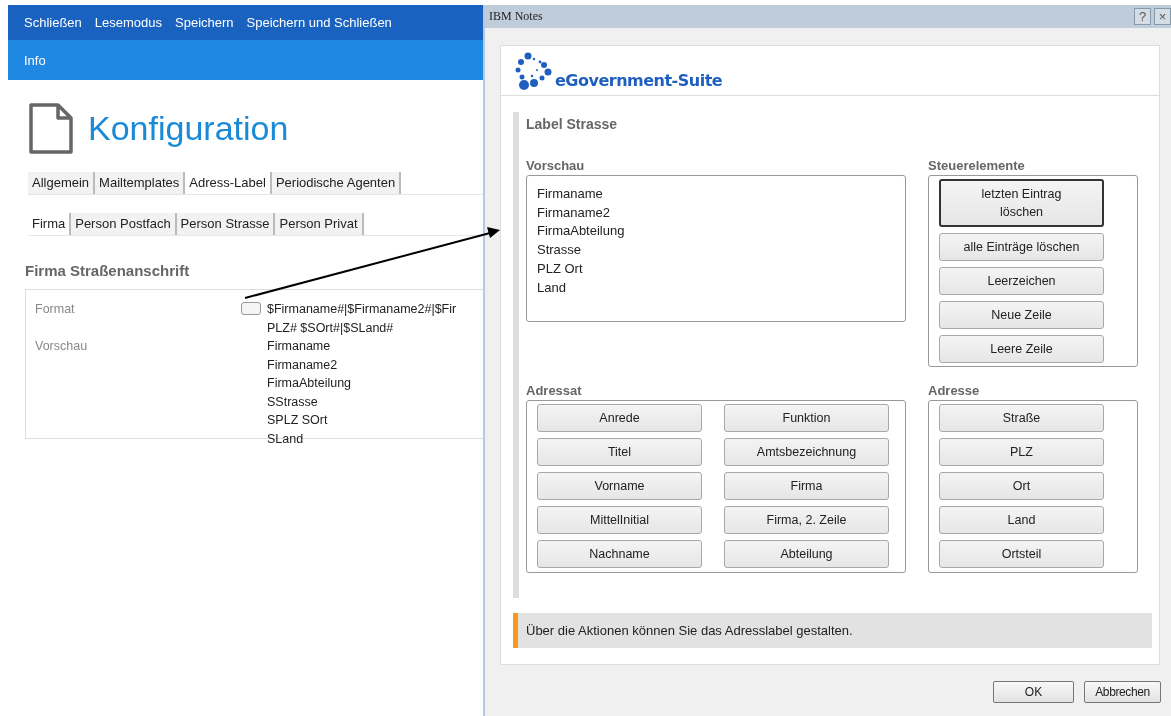 Image resolution: width=1171 pixels, height=716 pixels. What do you see at coordinates (1033, 692) in the screenshot?
I see `dialog-button: OK` at bounding box center [1033, 692].